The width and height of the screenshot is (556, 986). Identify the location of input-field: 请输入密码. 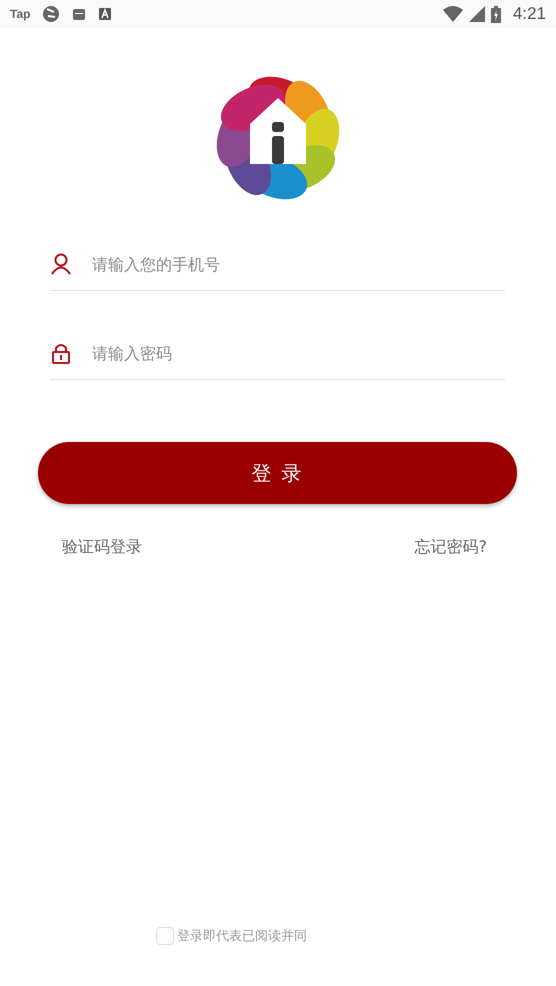
(297, 353).